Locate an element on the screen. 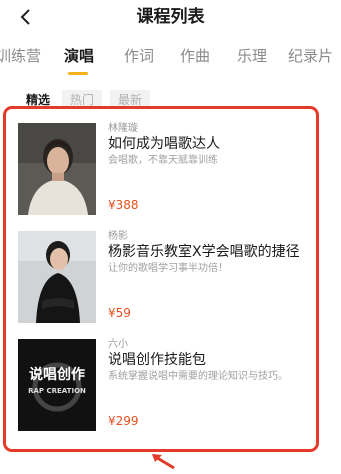  header: 课程列表 is located at coordinates (170, 18).